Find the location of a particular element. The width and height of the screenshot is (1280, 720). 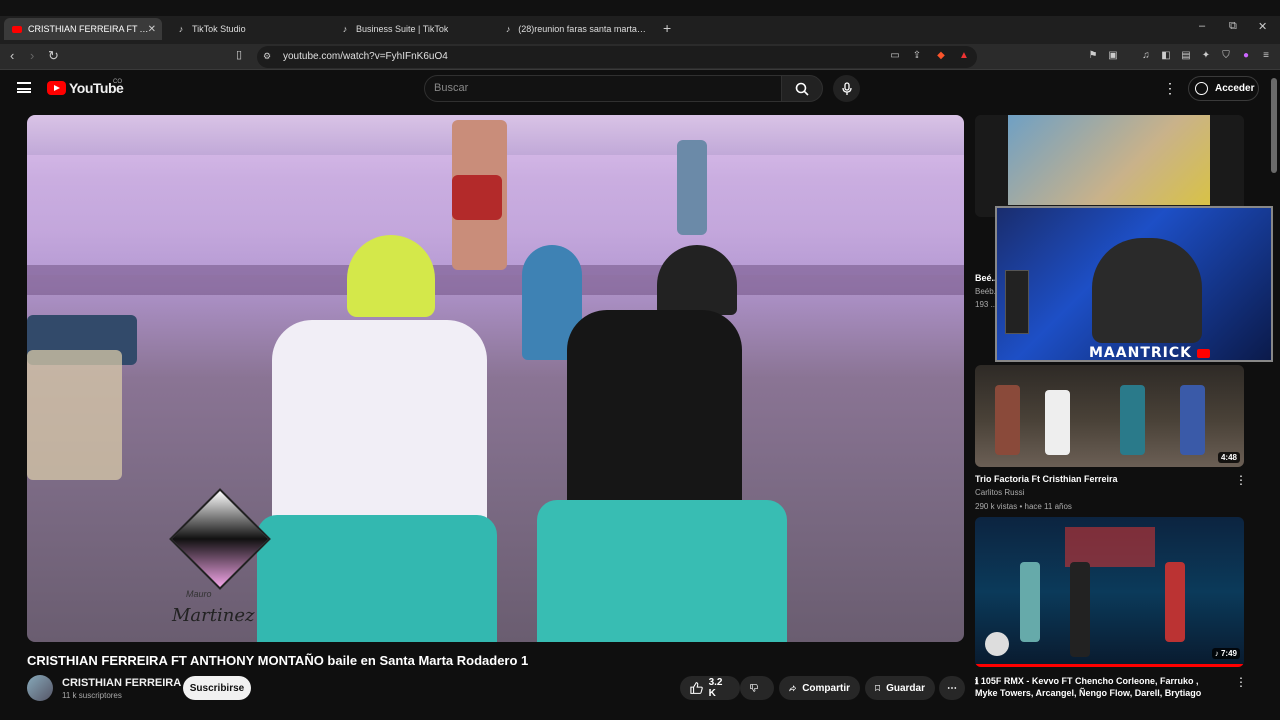

bookmark-save-icon is located at coordinates (877, 688).